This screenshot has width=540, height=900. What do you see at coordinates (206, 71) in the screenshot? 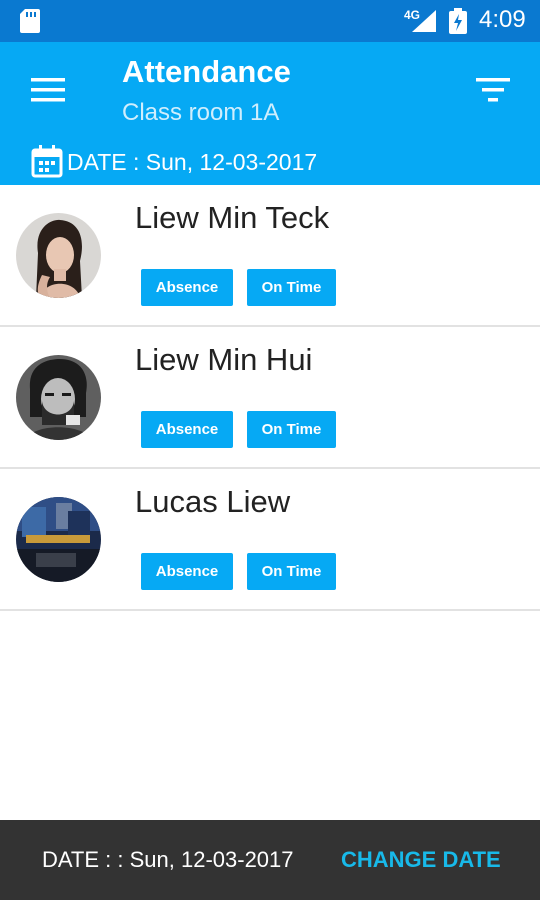
I see `page-title: Attendance` at bounding box center [206, 71].